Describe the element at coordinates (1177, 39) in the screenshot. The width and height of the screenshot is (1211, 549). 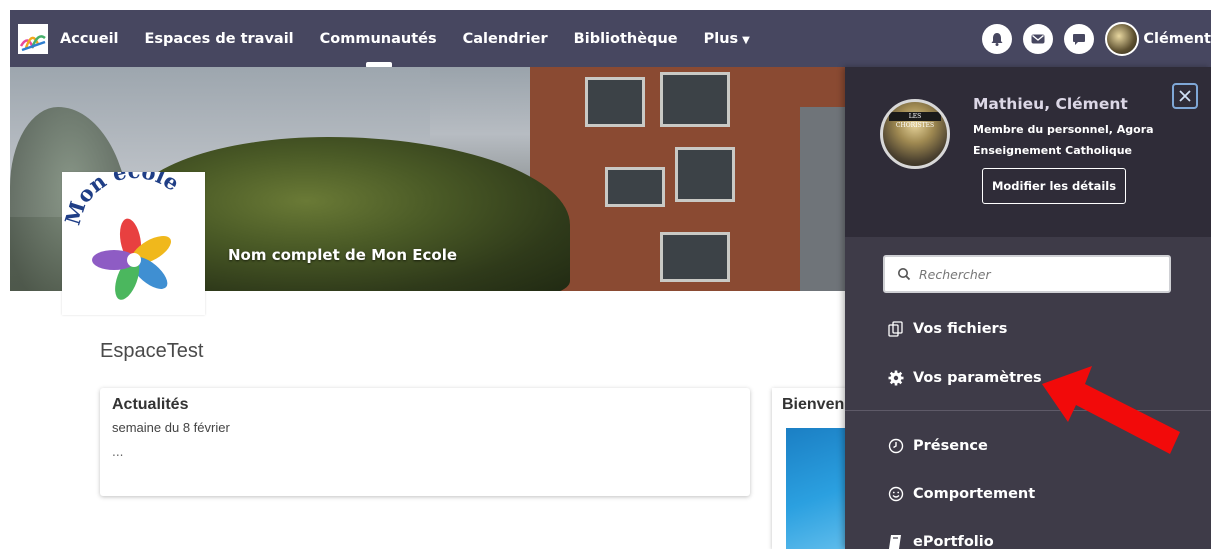
I see `user-name-label: Clément` at that location.